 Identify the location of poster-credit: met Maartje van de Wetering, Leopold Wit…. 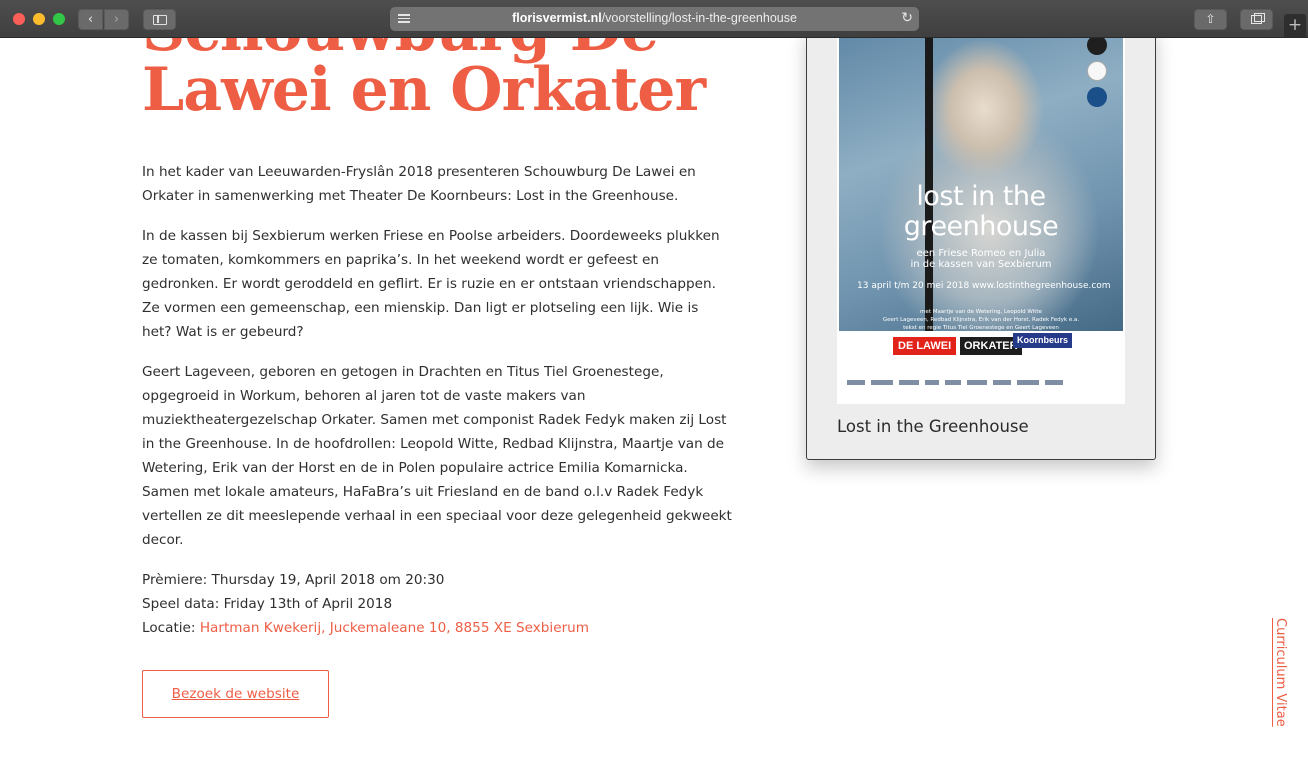
(981, 312).